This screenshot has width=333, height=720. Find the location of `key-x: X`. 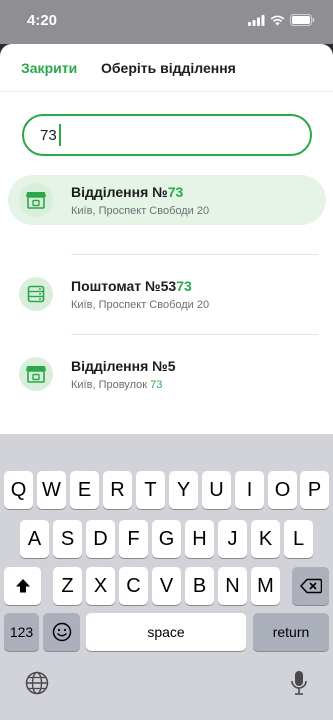

key-x: X is located at coordinates (100, 586).